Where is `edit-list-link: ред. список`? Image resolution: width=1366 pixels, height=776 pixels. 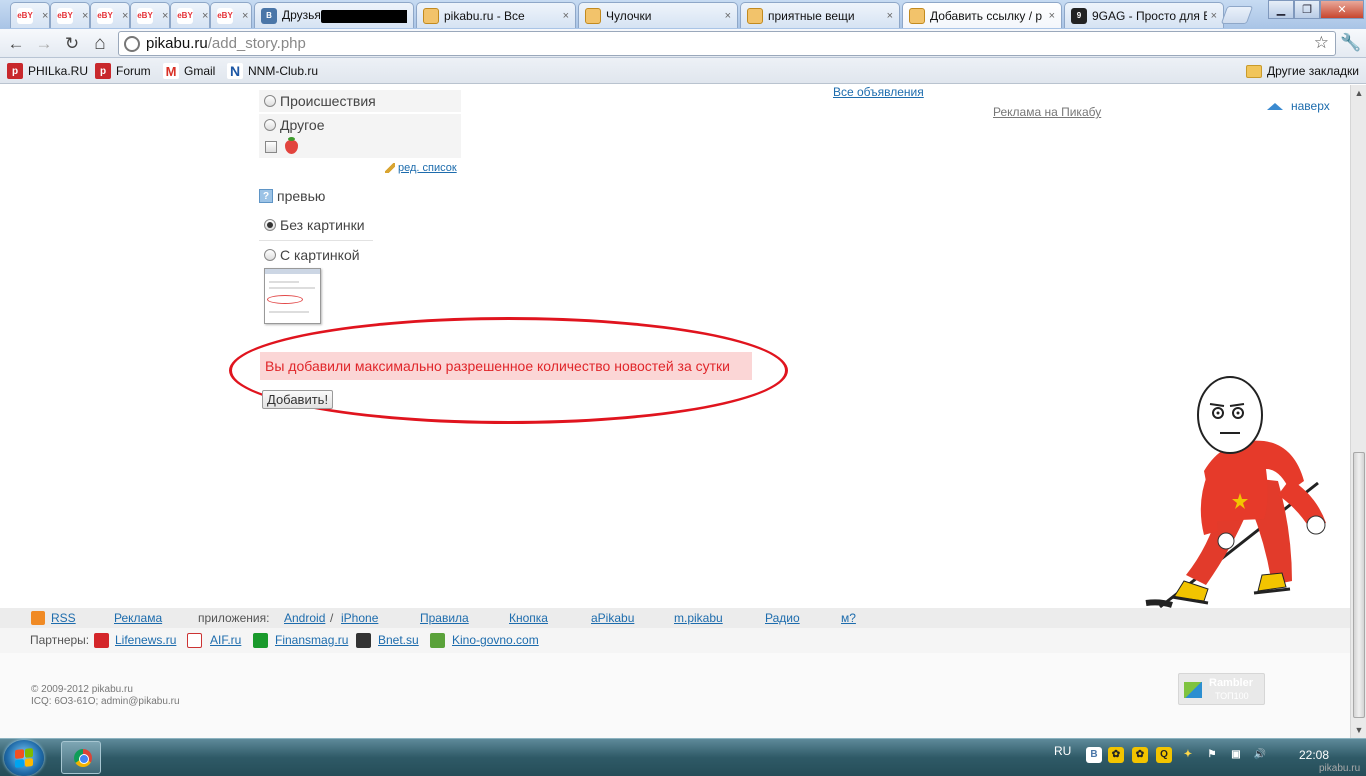 edit-list-link: ред. список is located at coordinates (427, 168).